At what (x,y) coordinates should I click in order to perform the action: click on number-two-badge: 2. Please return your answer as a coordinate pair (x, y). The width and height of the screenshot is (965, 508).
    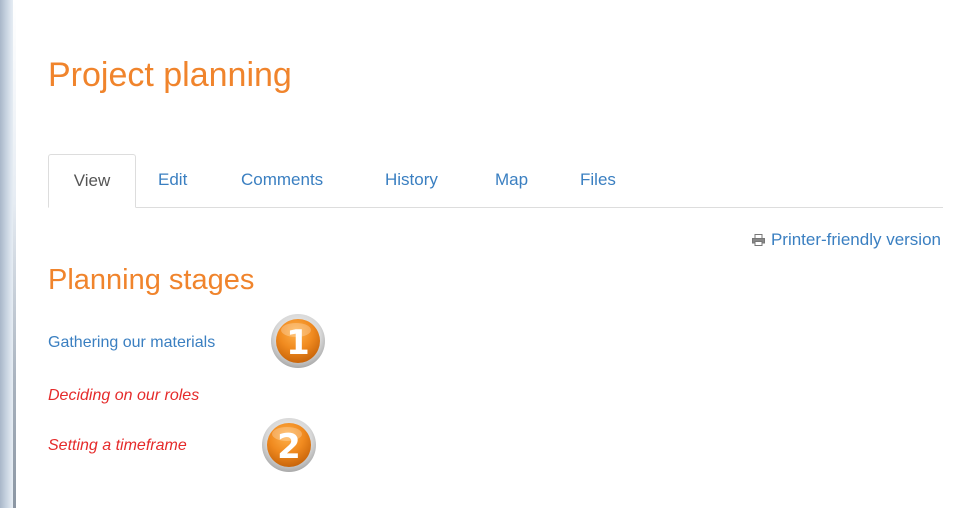
    Looking at the image, I should click on (289, 445).